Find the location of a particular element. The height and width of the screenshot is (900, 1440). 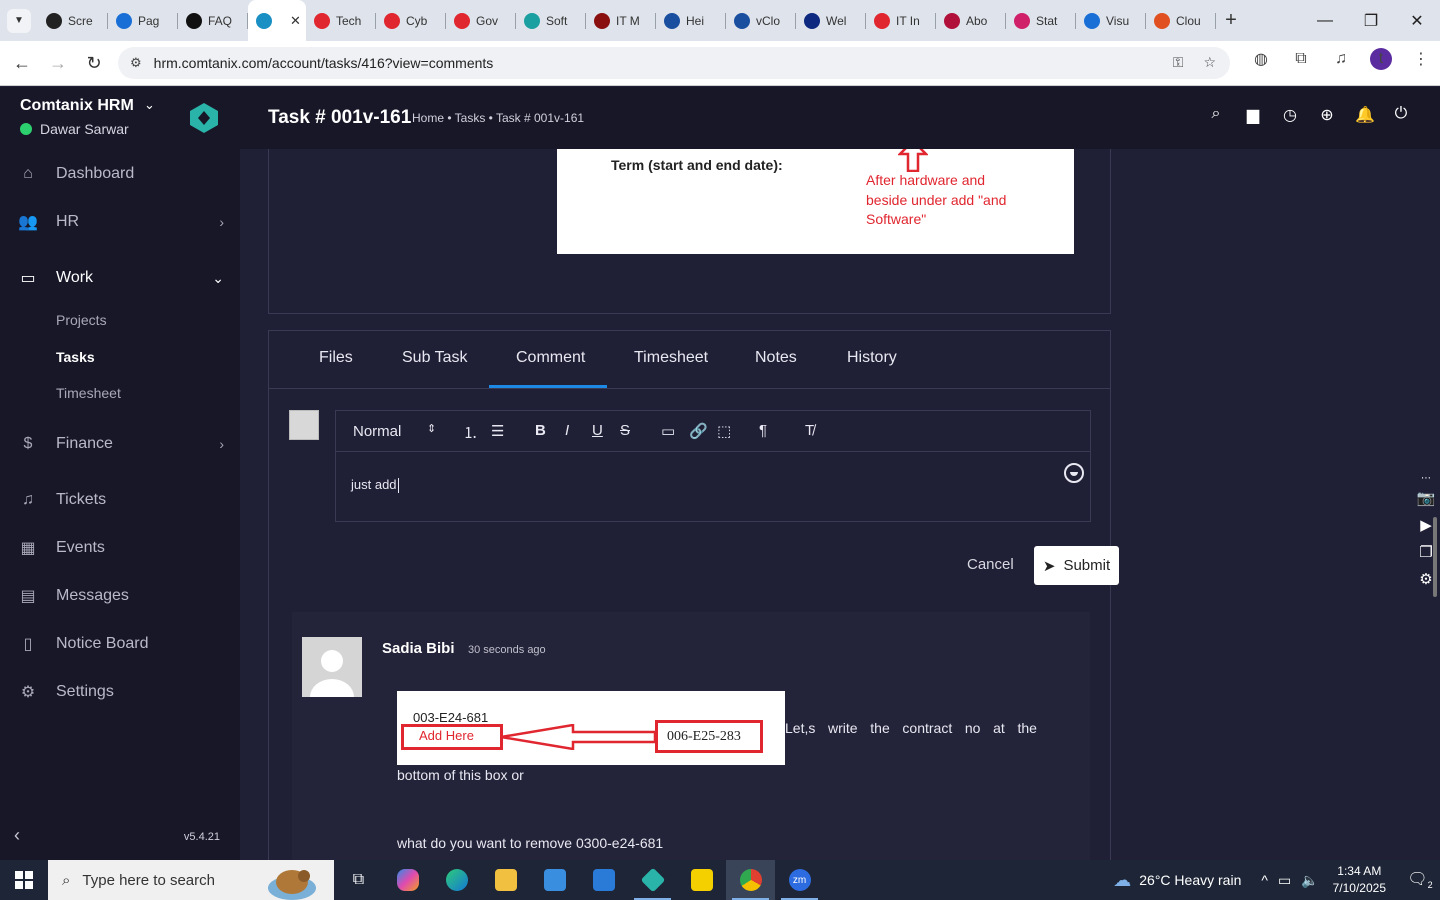

browser-tab: Gov is located at coordinates (481, 20).